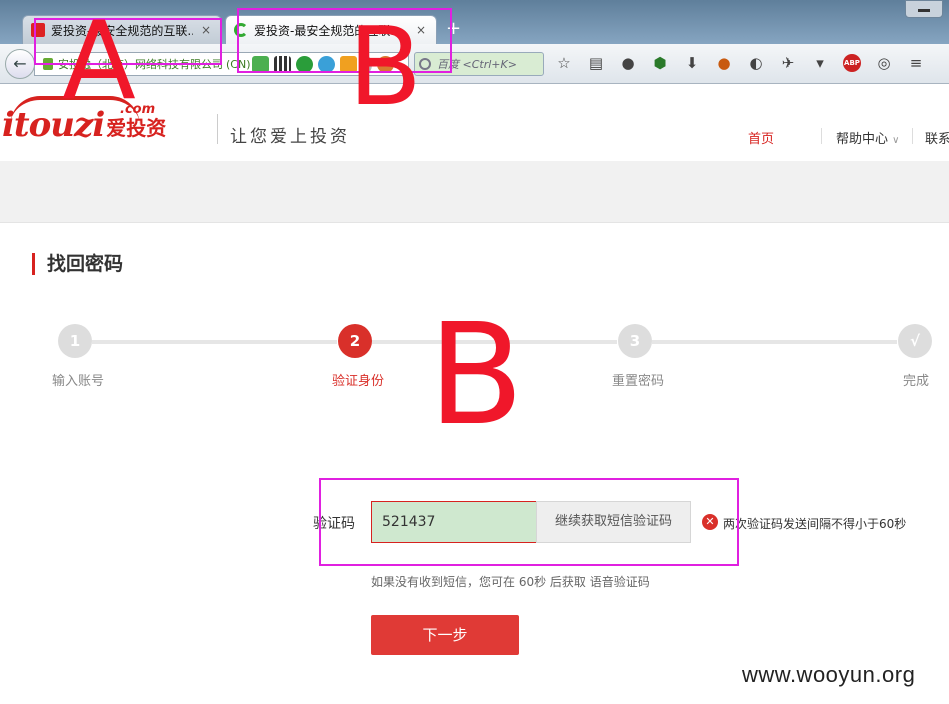 The height and width of the screenshot is (704, 949). I want to click on download-icon: ⬇, so click(692, 63).